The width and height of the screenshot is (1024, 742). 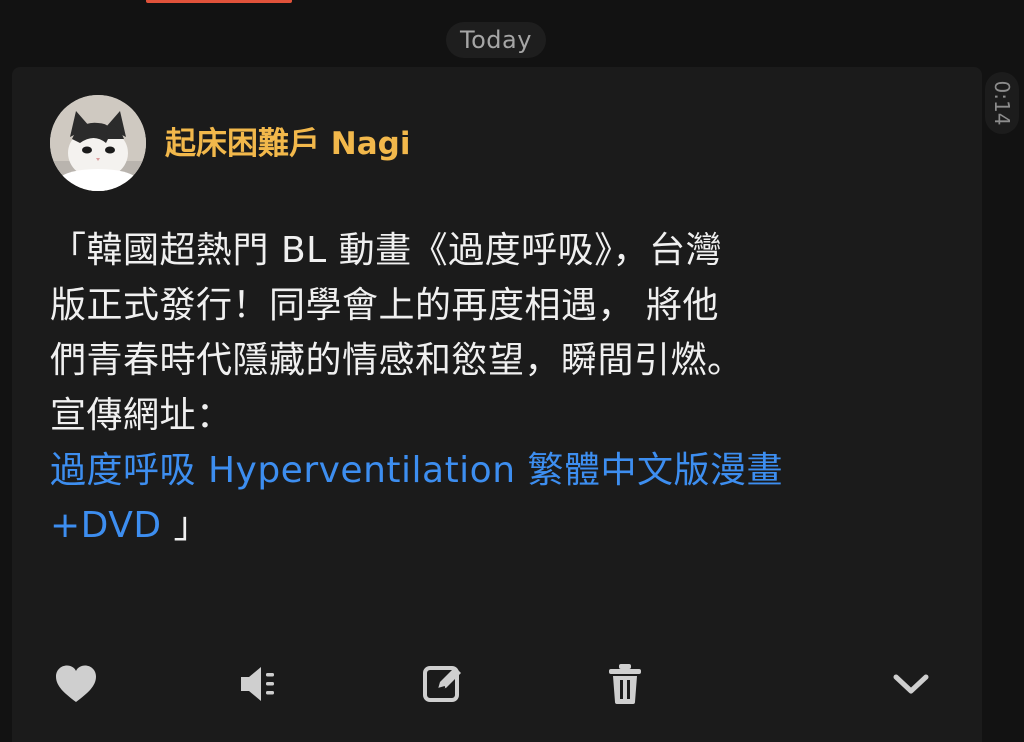 What do you see at coordinates (141, 415) in the screenshot?
I see `message-line: 宣傳網址：` at bounding box center [141, 415].